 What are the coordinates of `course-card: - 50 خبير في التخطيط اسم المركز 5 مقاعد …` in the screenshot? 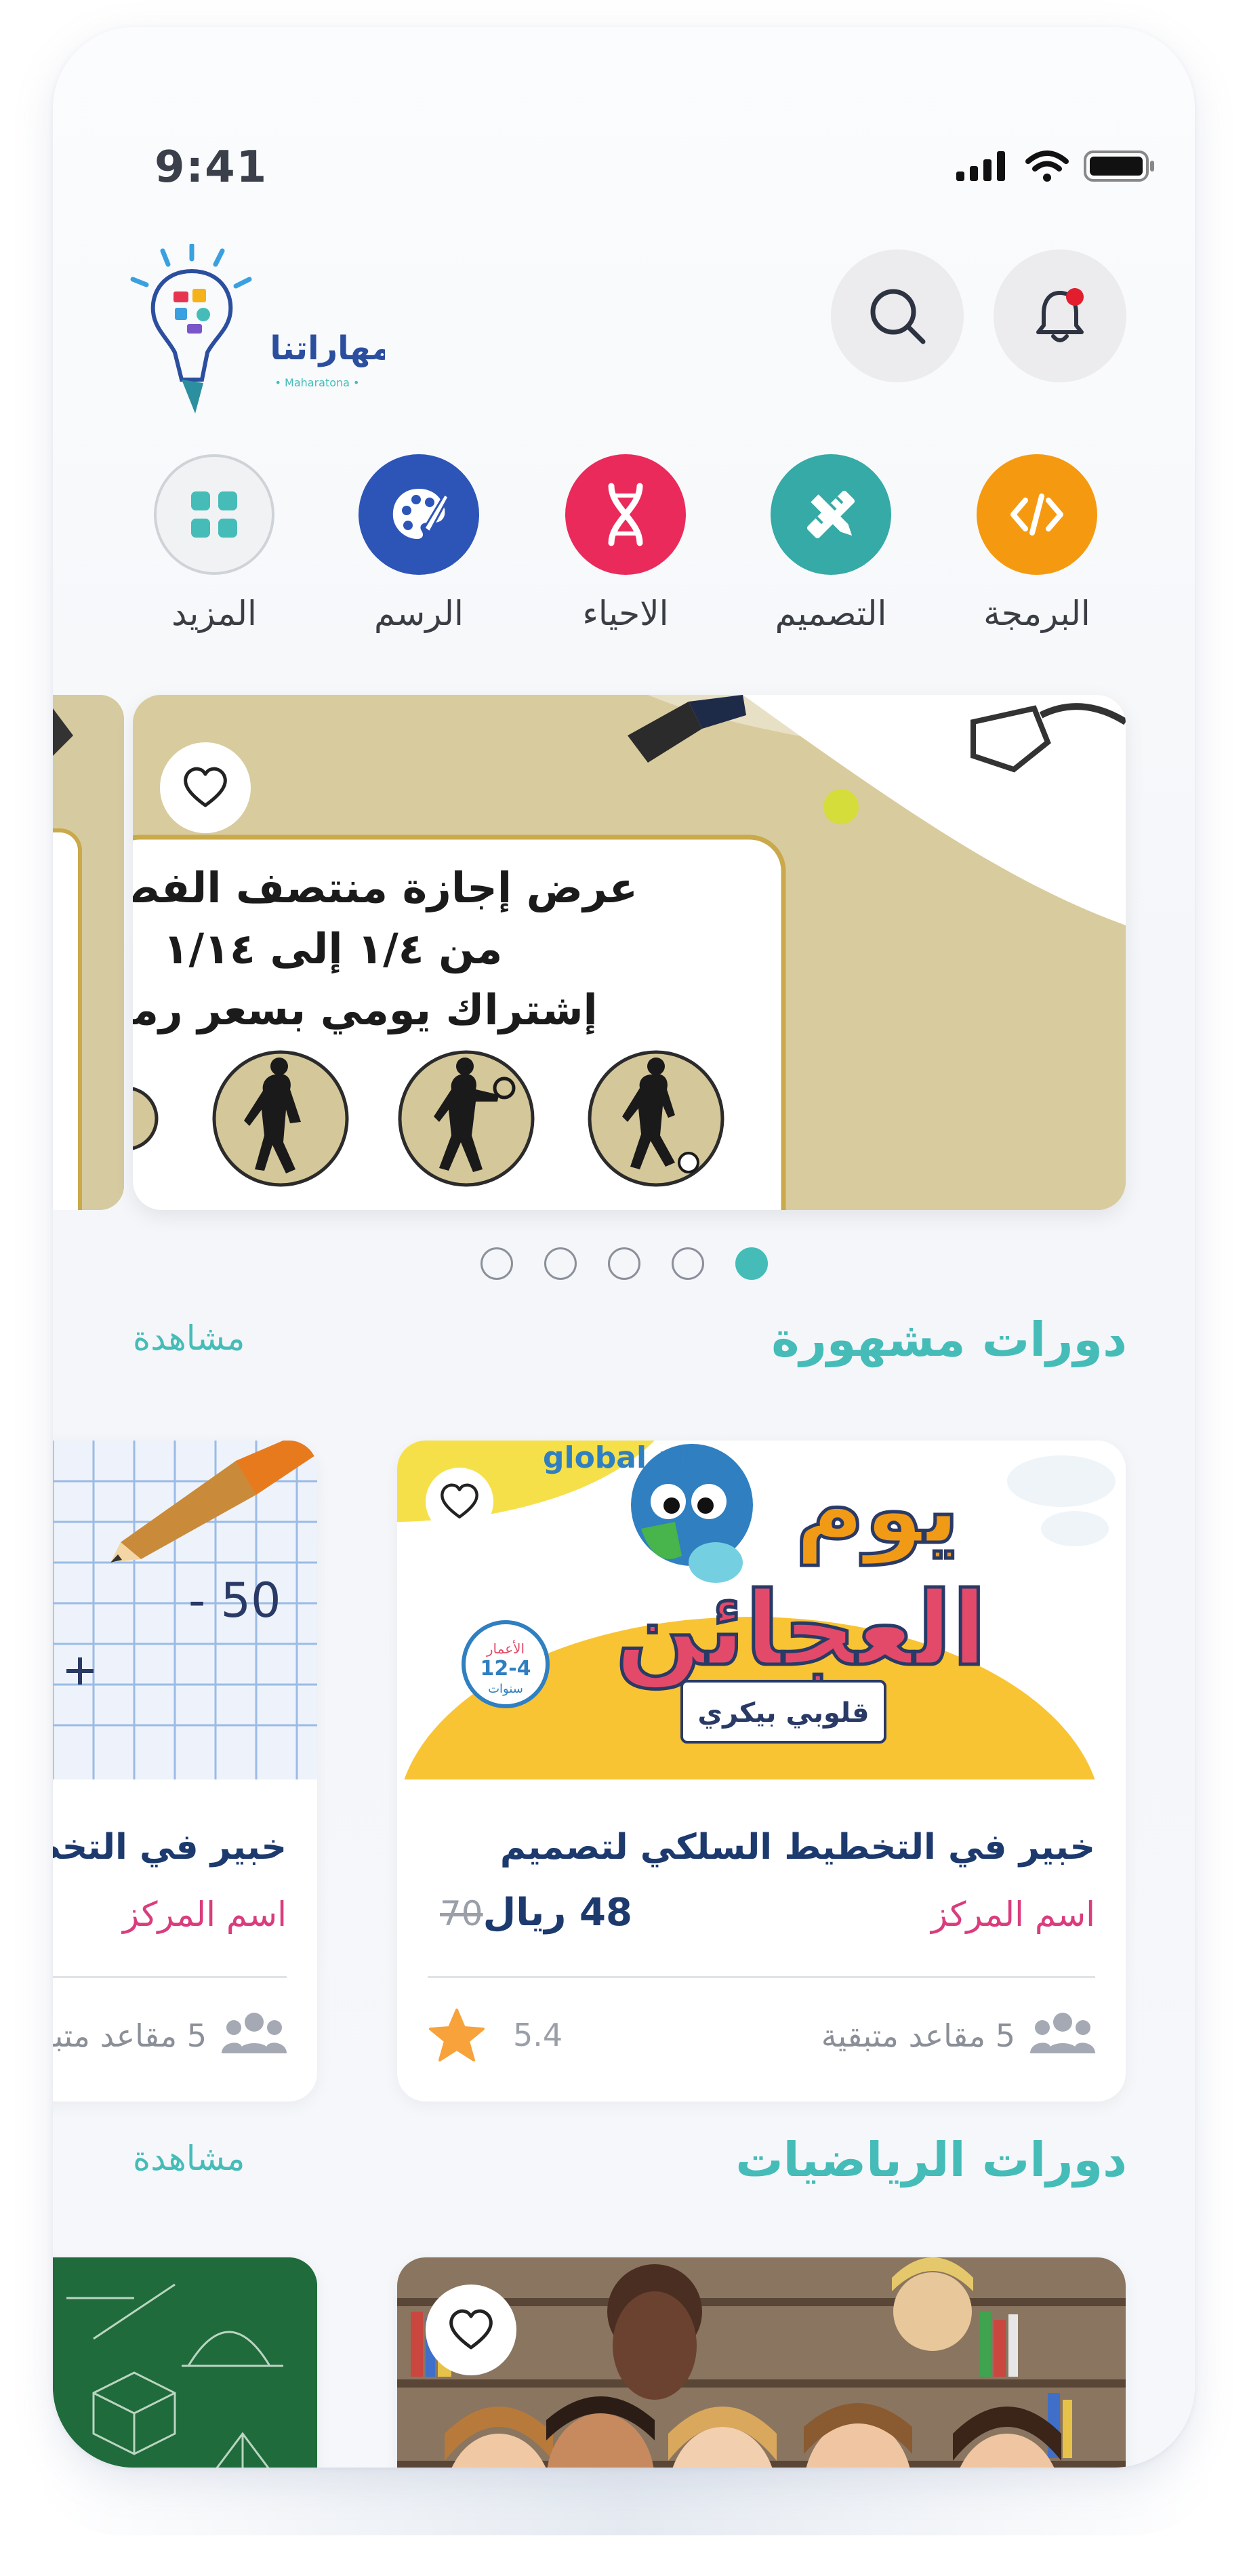 It's located at (185, 1771).